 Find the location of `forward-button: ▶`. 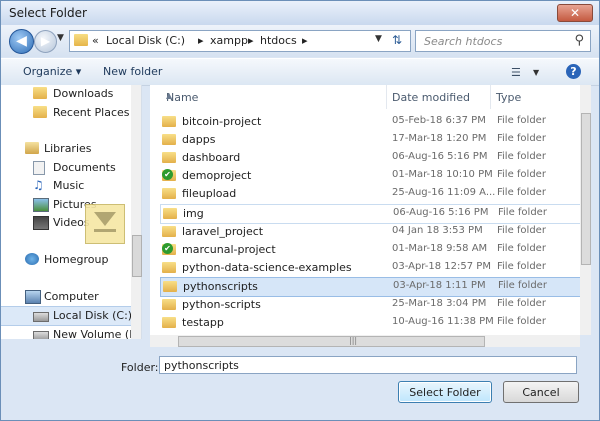

forward-button: ▶ is located at coordinates (45, 41).